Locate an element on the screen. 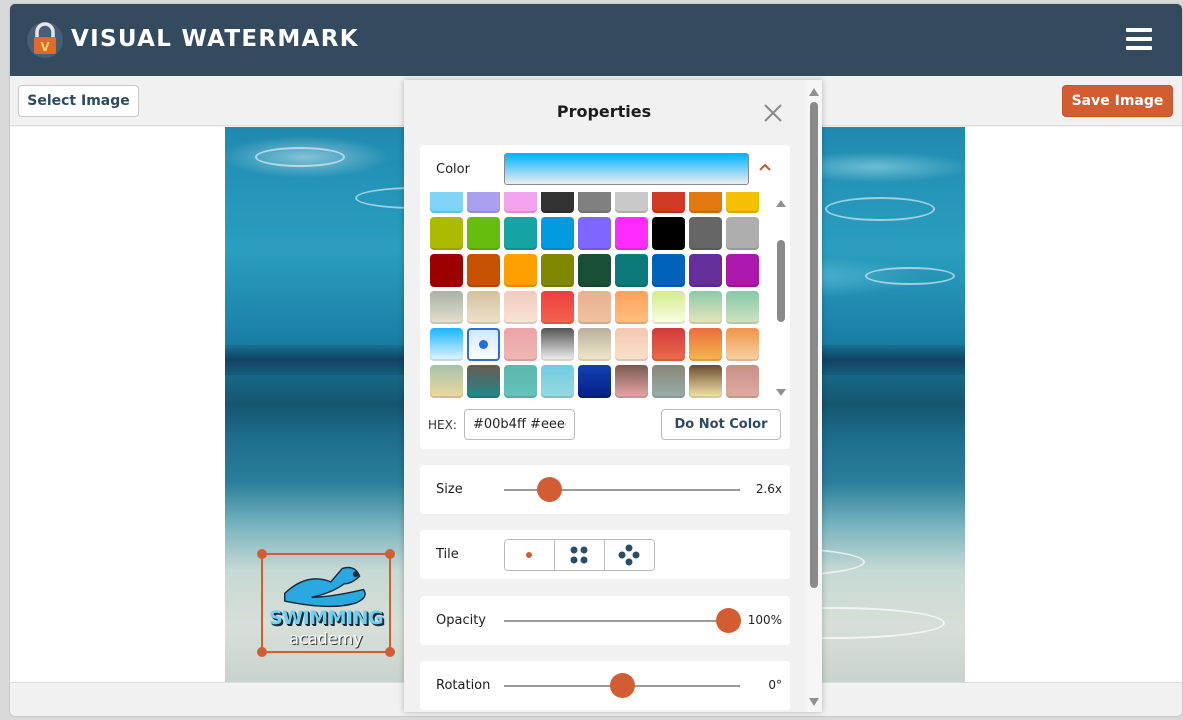 This screenshot has height=720, width=1183. color-preview-dropdown is located at coordinates (626, 169).